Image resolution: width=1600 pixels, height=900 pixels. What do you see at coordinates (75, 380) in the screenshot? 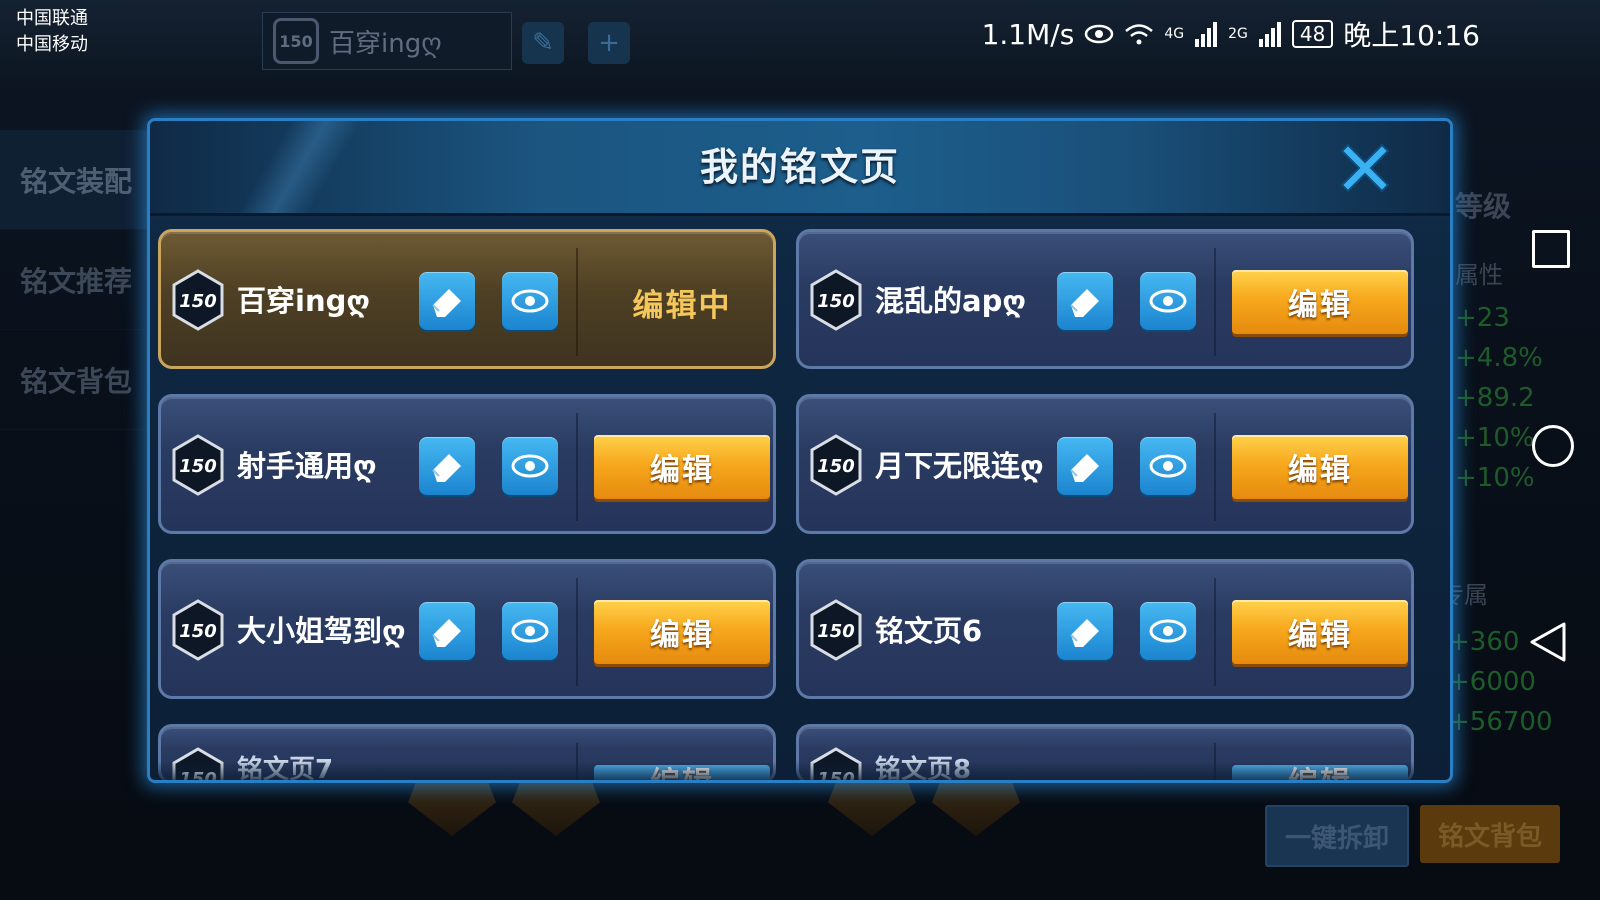
I see `sidebar-item-rune-bag: 铭文背包` at bounding box center [75, 380].